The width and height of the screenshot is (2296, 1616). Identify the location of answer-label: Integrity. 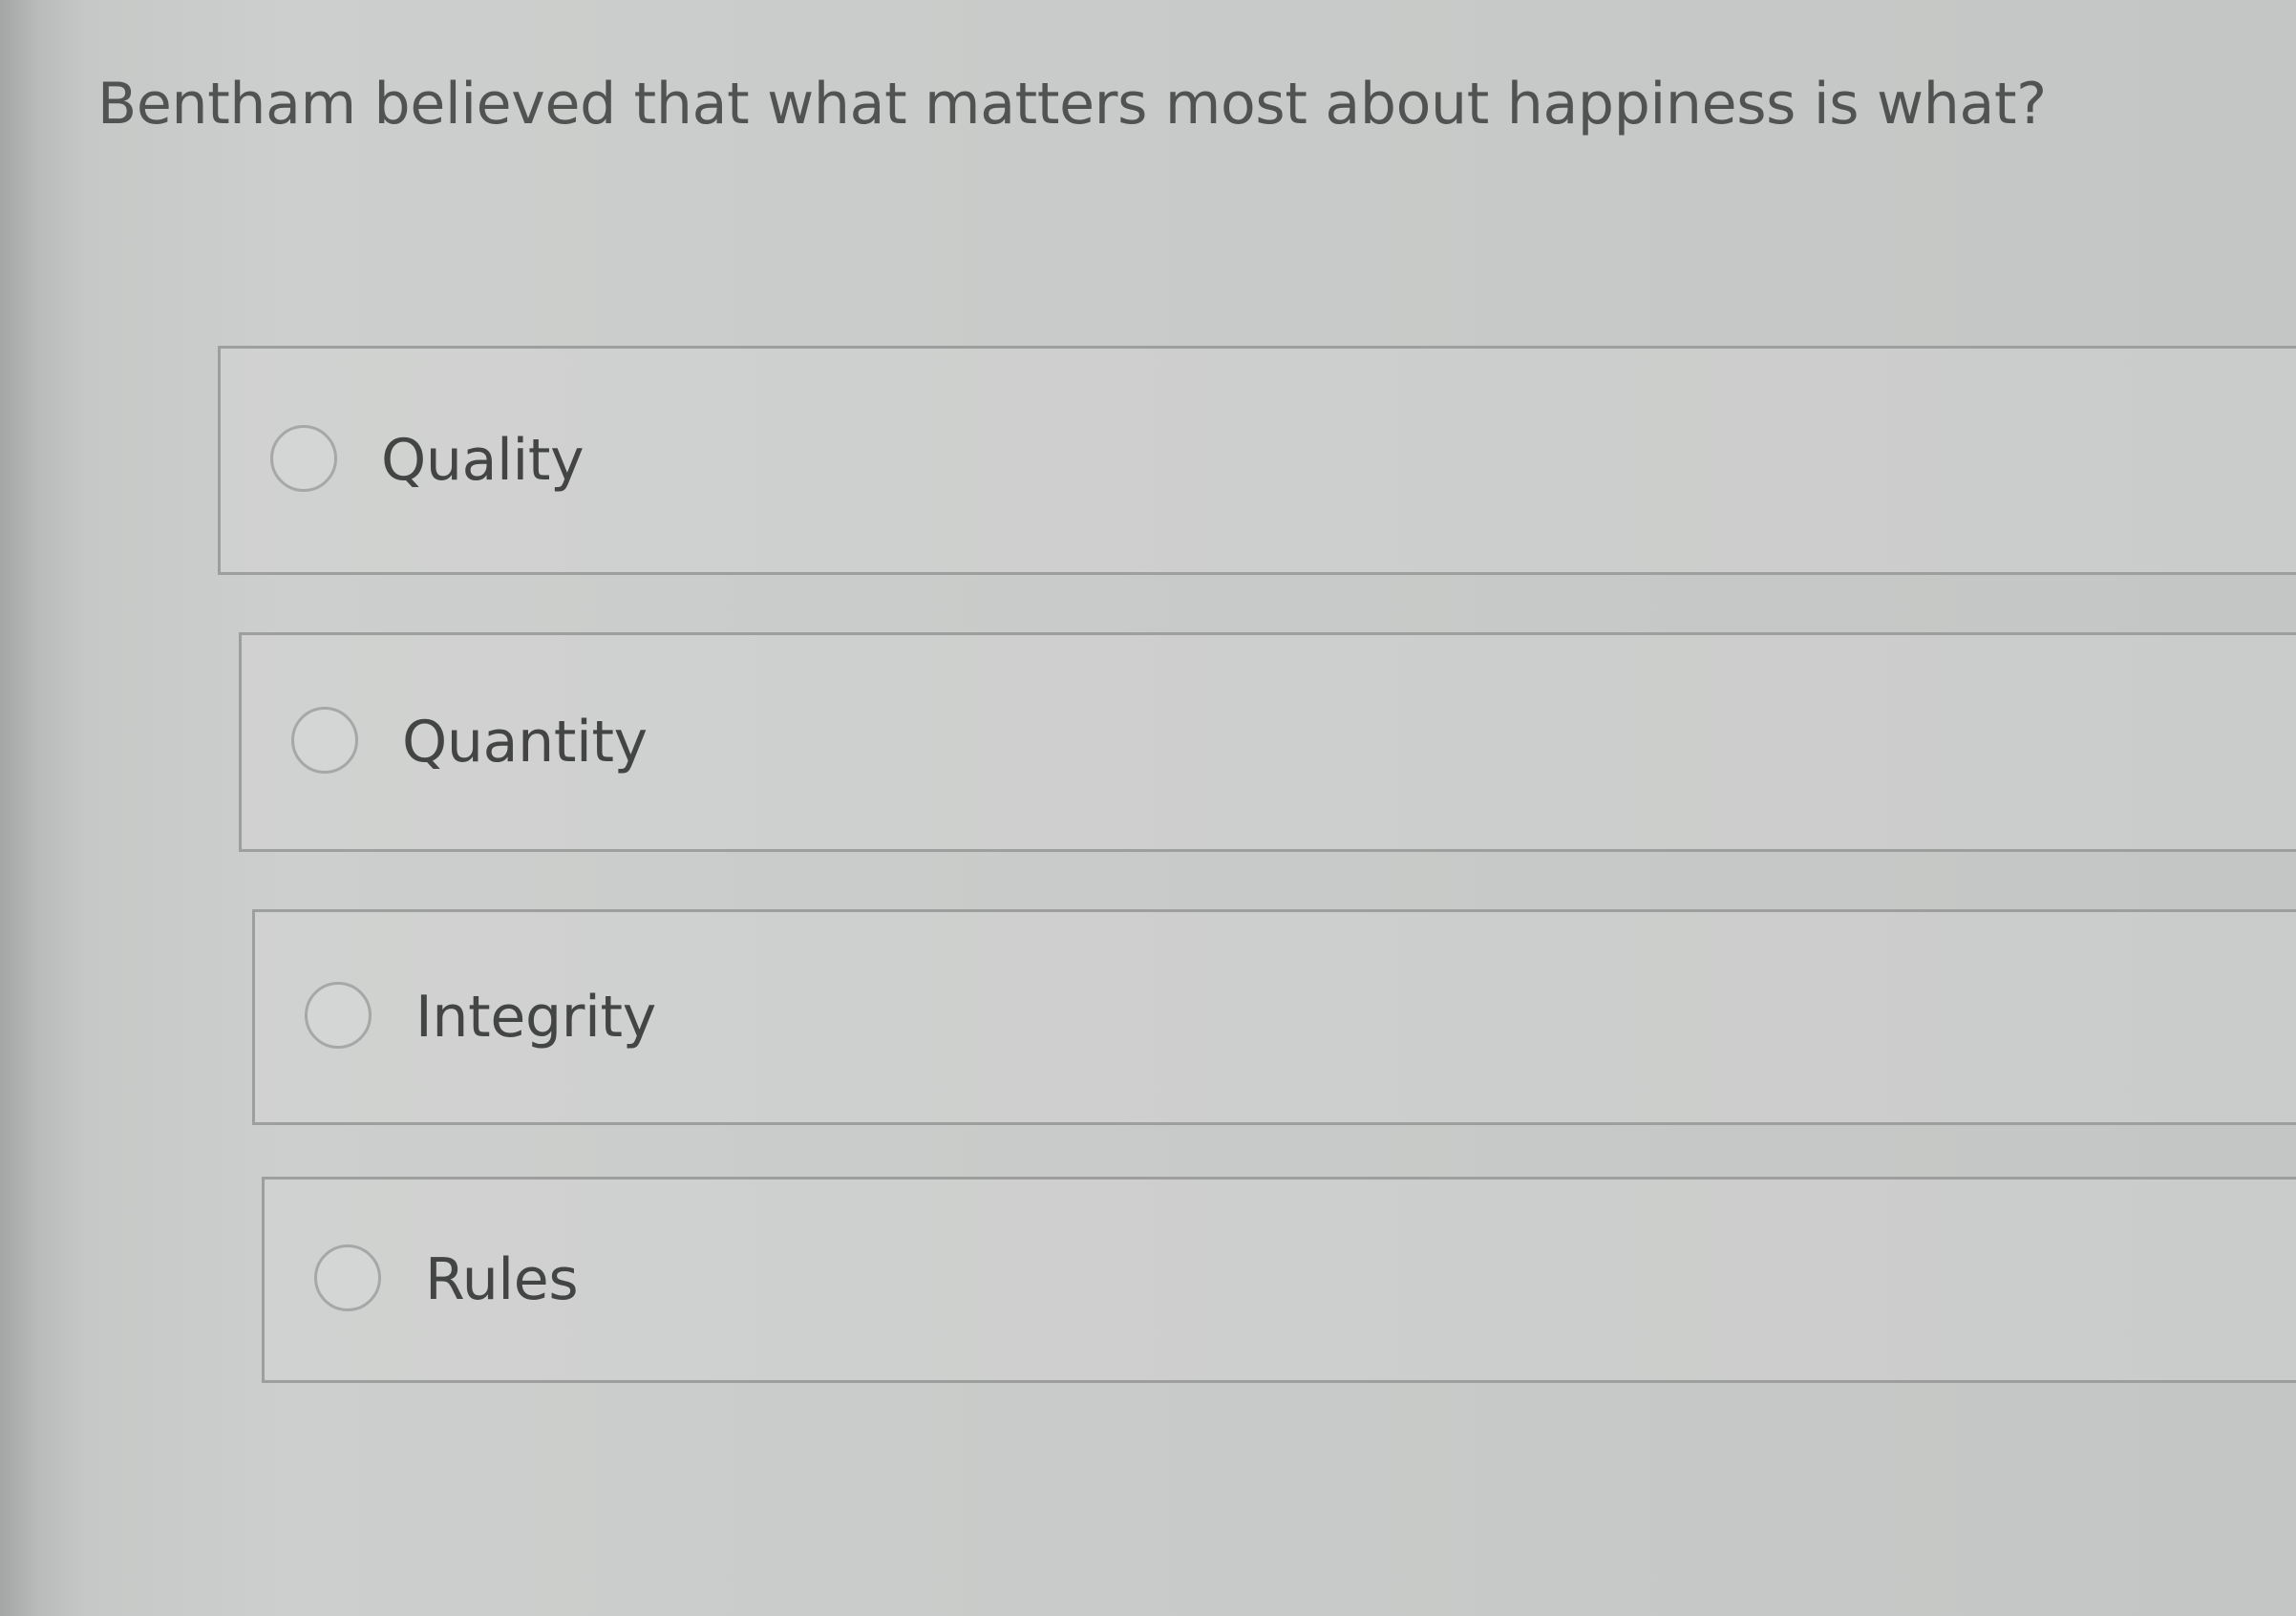
(535, 1018).